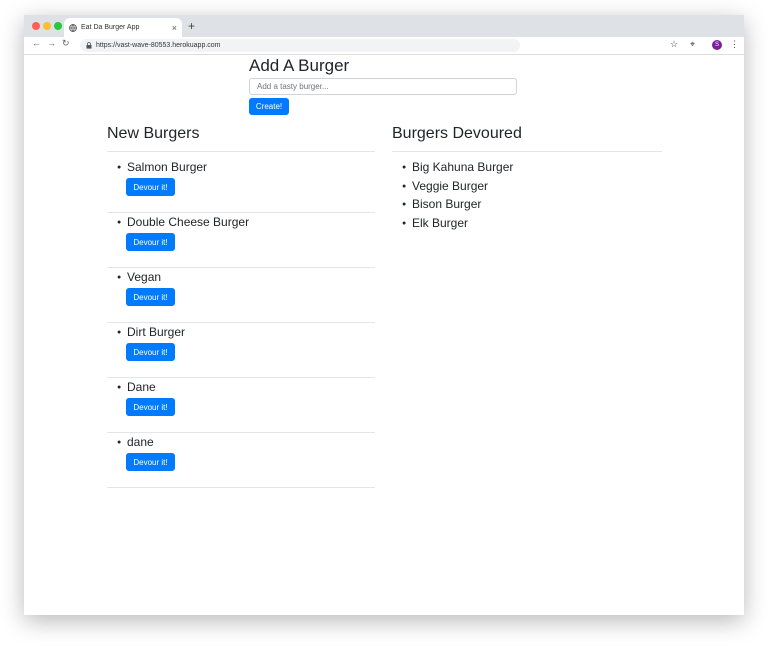  Describe the element at coordinates (299, 65) in the screenshot. I see `add-burger-title: Add A Burger` at that location.